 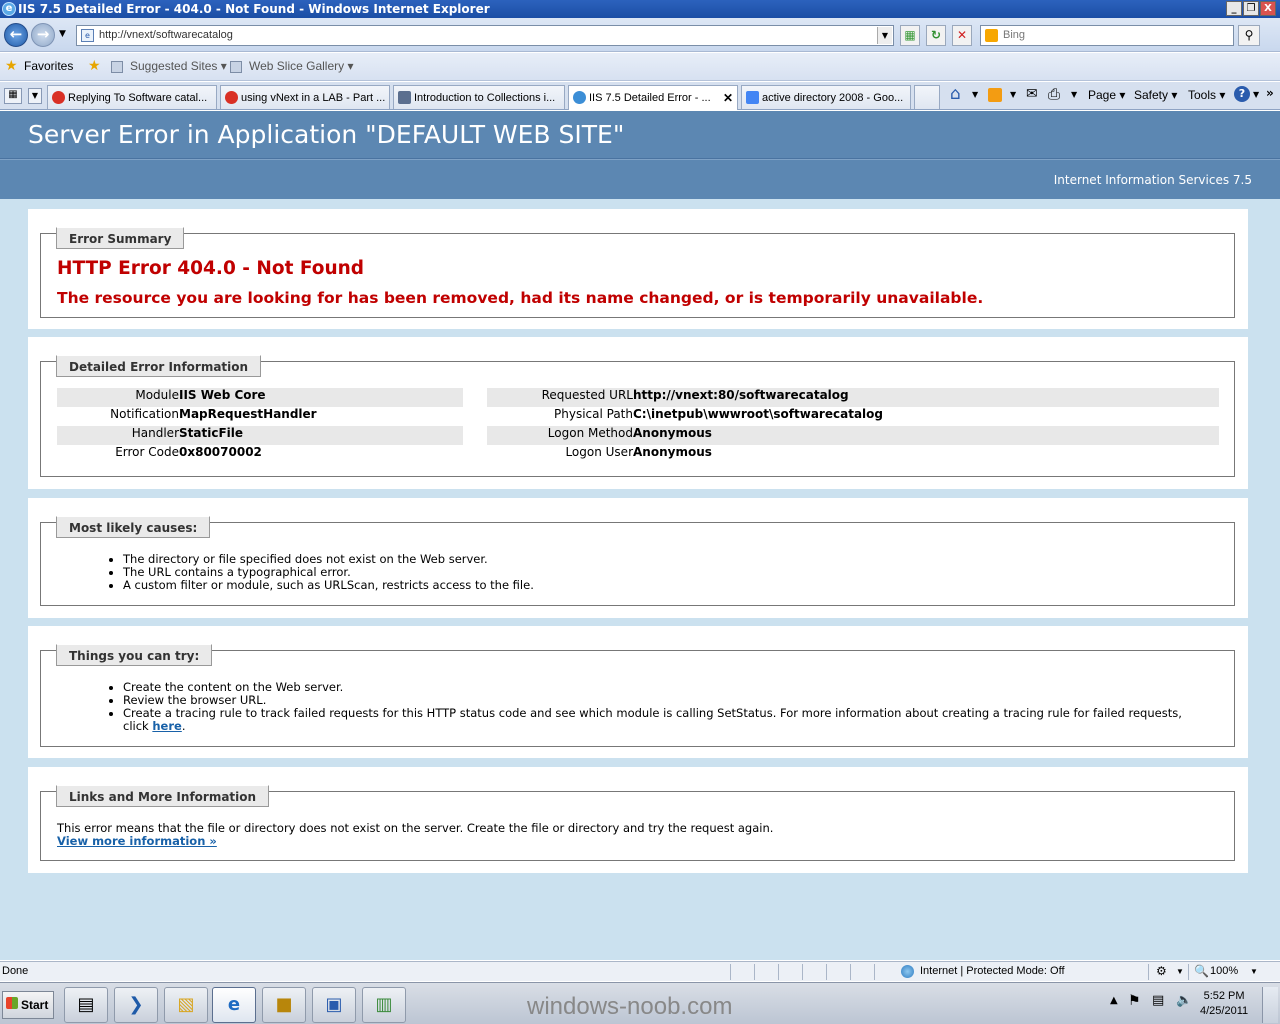 What do you see at coordinates (1224, 971) in the screenshot?
I see `zoom-level: 100%` at bounding box center [1224, 971].